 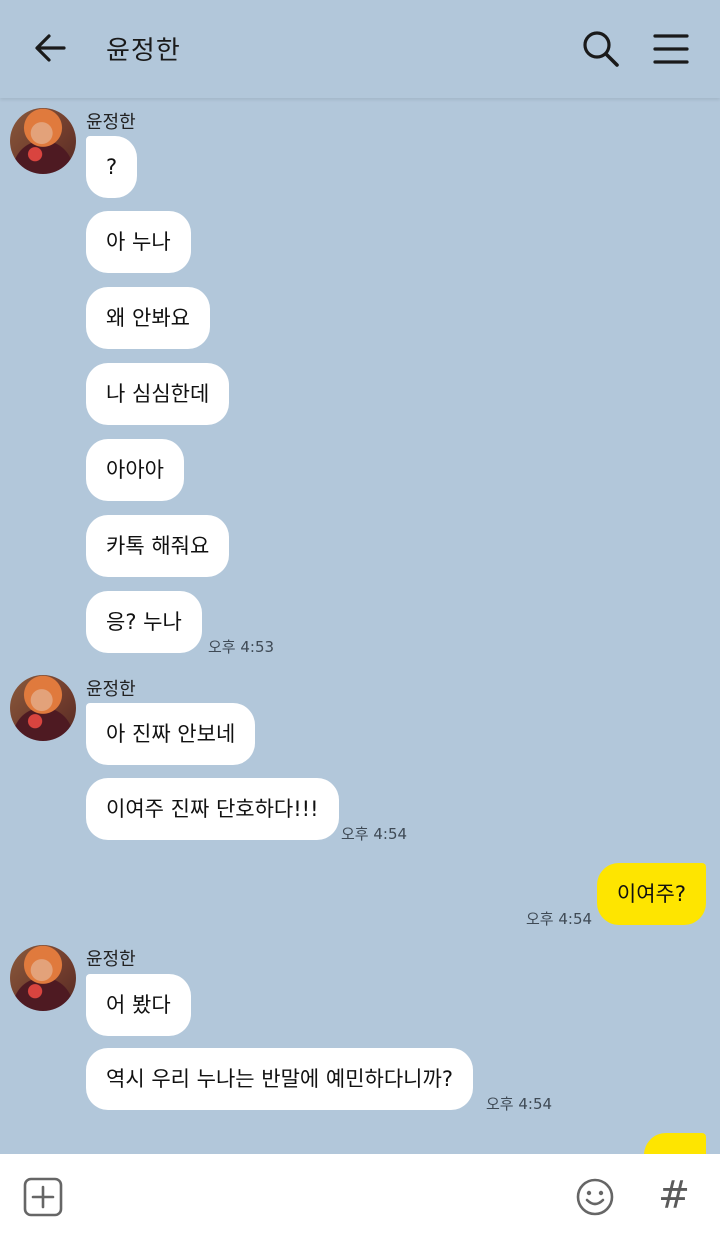 I want to click on message-bubble: ?, so click(x=112, y=167).